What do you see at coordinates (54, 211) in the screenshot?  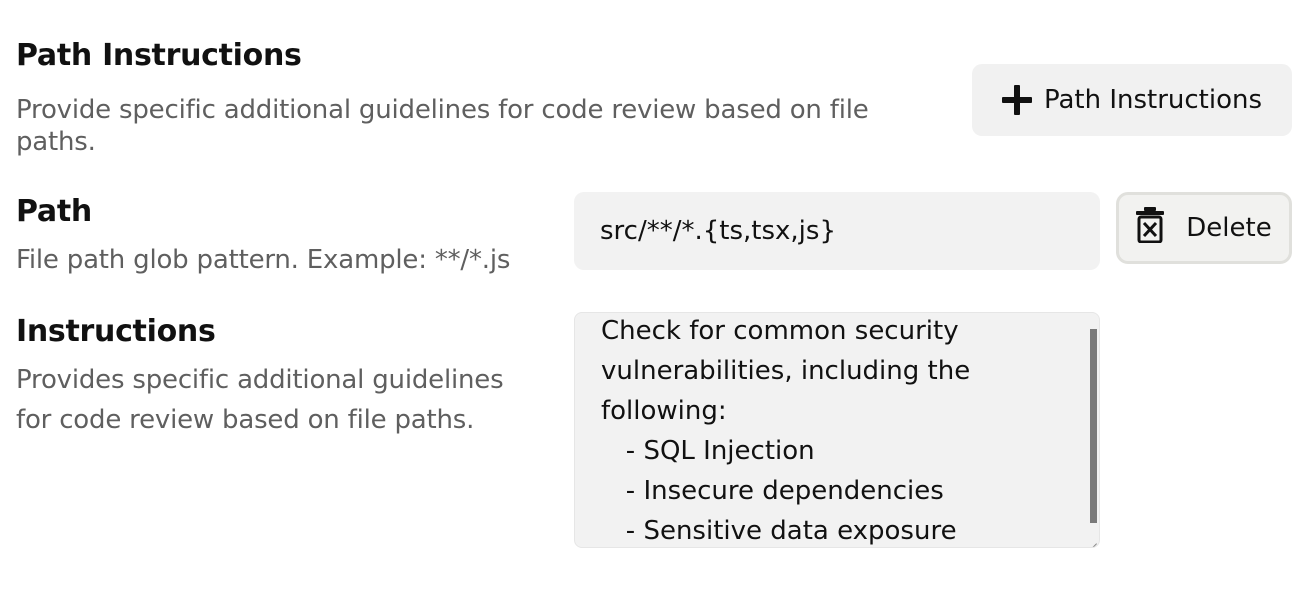 I see `path-label: Path` at bounding box center [54, 211].